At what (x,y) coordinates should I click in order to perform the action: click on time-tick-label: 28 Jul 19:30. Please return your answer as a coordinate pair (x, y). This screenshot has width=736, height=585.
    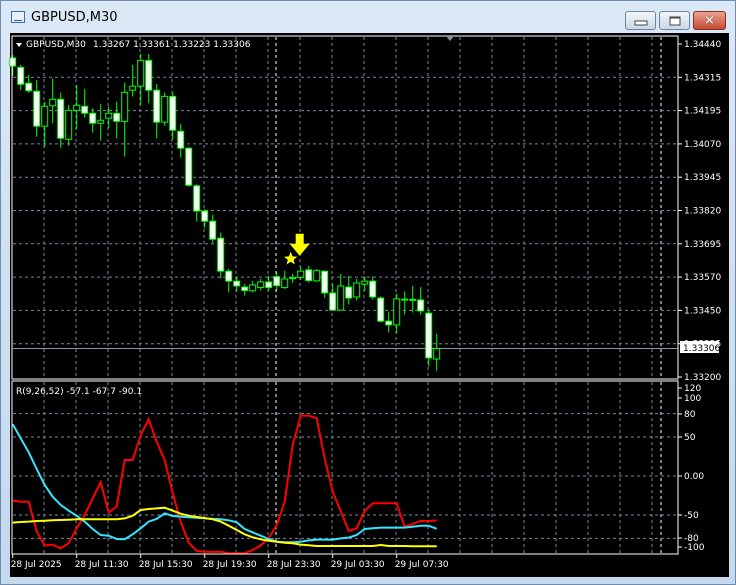
    Looking at the image, I should click on (230, 565).